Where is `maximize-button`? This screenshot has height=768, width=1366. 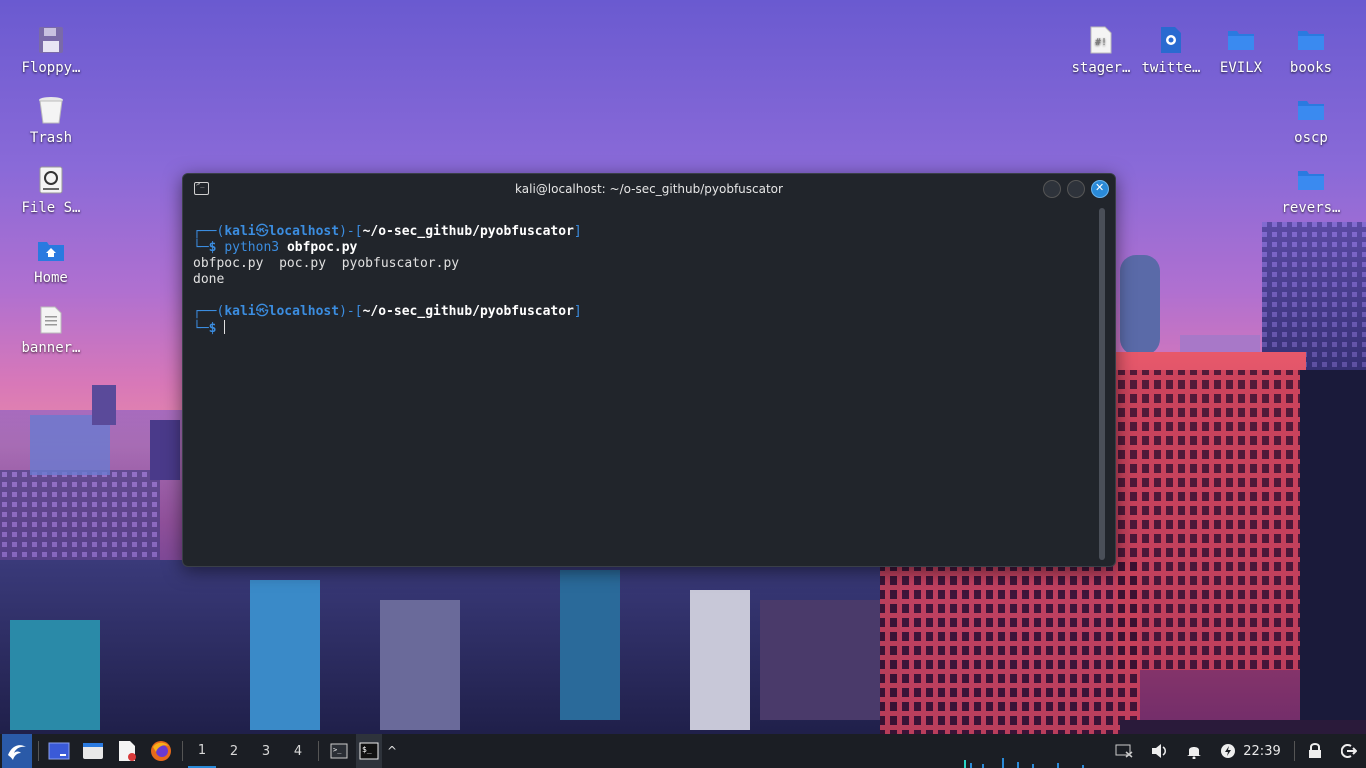
maximize-button is located at coordinates (1076, 189).